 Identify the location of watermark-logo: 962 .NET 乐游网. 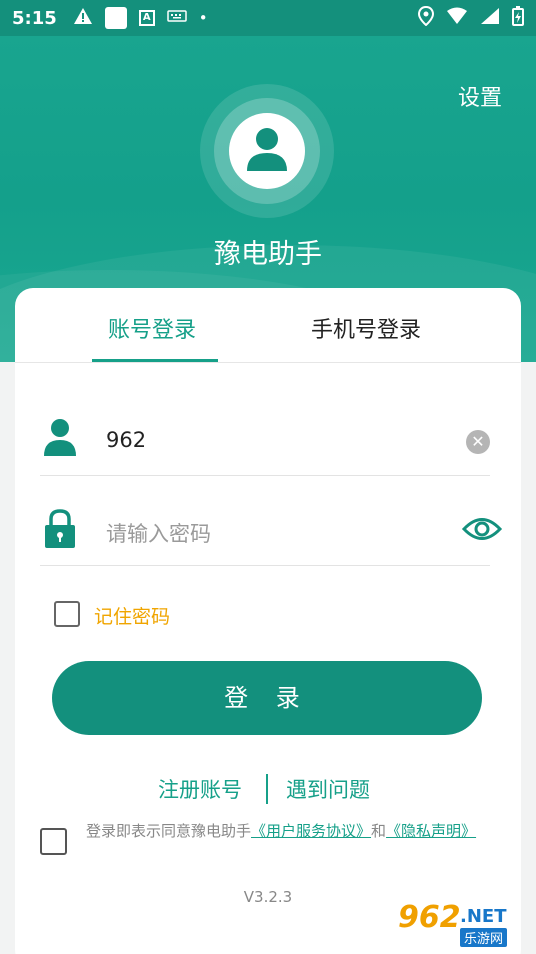
(463, 925).